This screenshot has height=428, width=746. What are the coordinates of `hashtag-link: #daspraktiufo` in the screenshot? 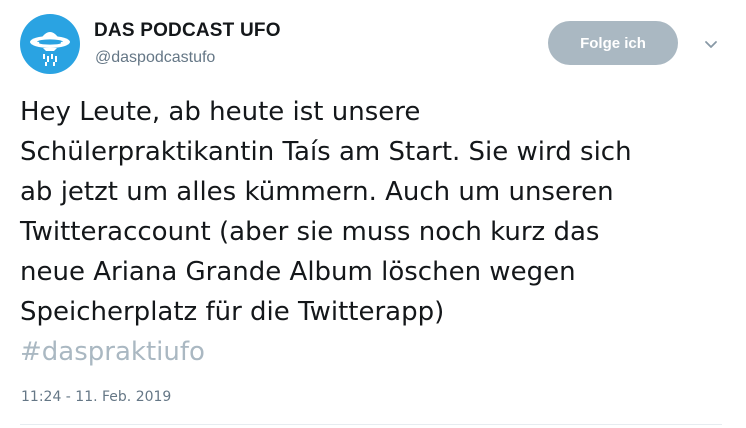 It's located at (375, 352).